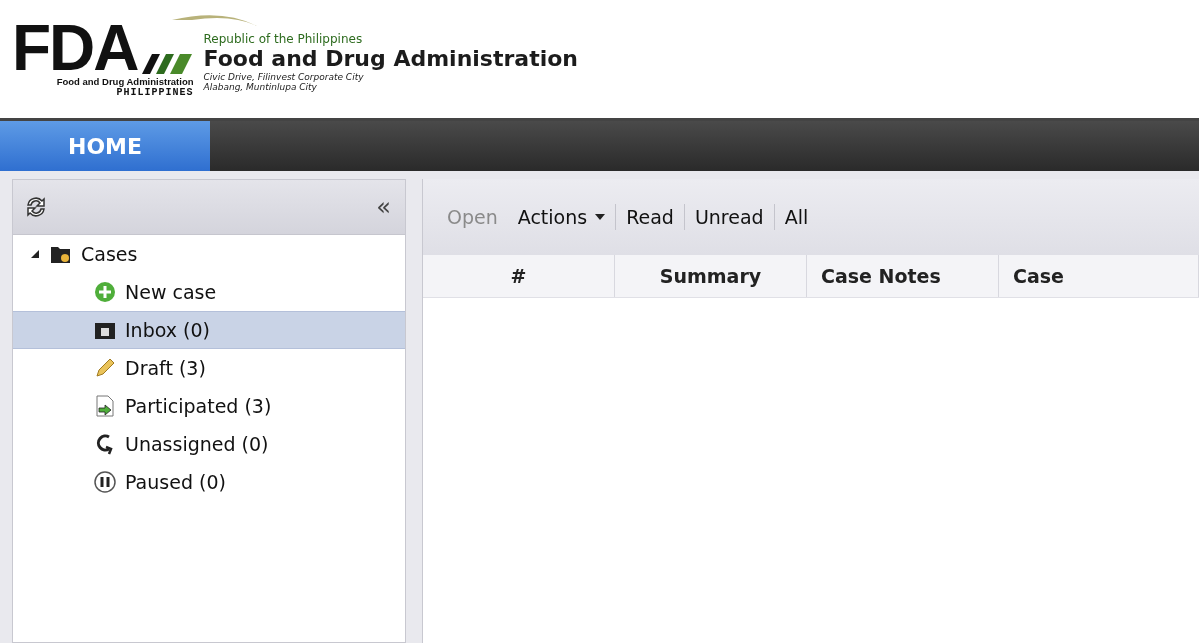 Image resolution: width=1199 pixels, height=643 pixels. What do you see at coordinates (209, 482) in the screenshot?
I see `tree-item: Paused (0)` at bounding box center [209, 482].